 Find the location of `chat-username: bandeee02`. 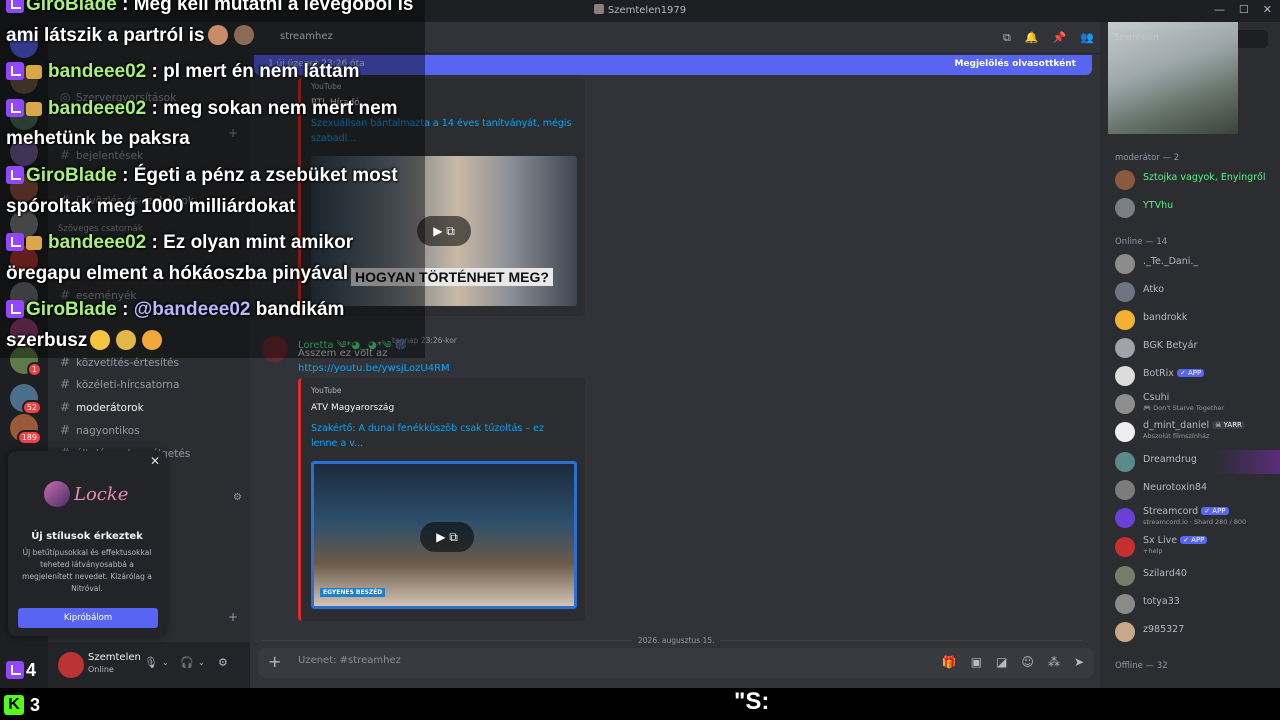

chat-username: bandeee02 is located at coordinates (97, 71).